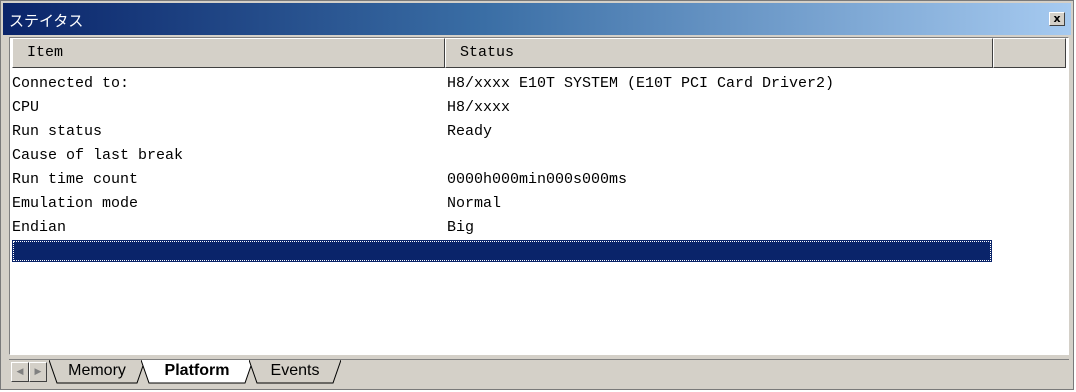  I want to click on window-title: ステイタス, so click(46, 21).